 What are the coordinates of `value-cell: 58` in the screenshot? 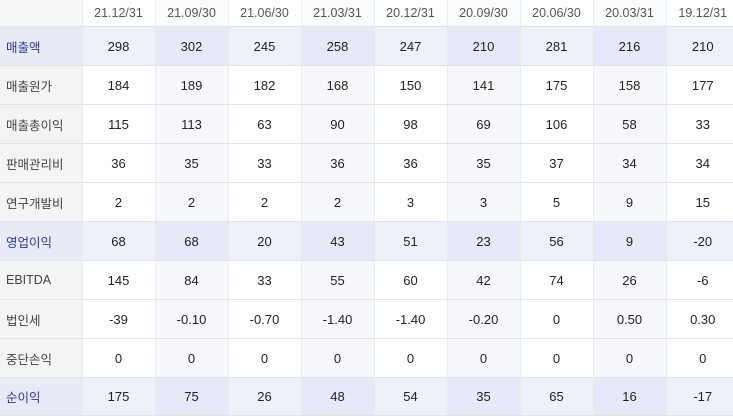 It's located at (629, 124).